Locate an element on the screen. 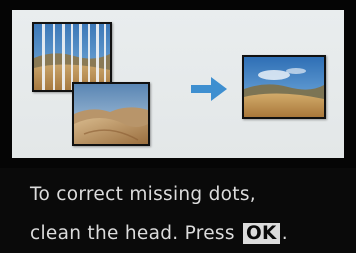  ok-button-label: OK is located at coordinates (261, 233).